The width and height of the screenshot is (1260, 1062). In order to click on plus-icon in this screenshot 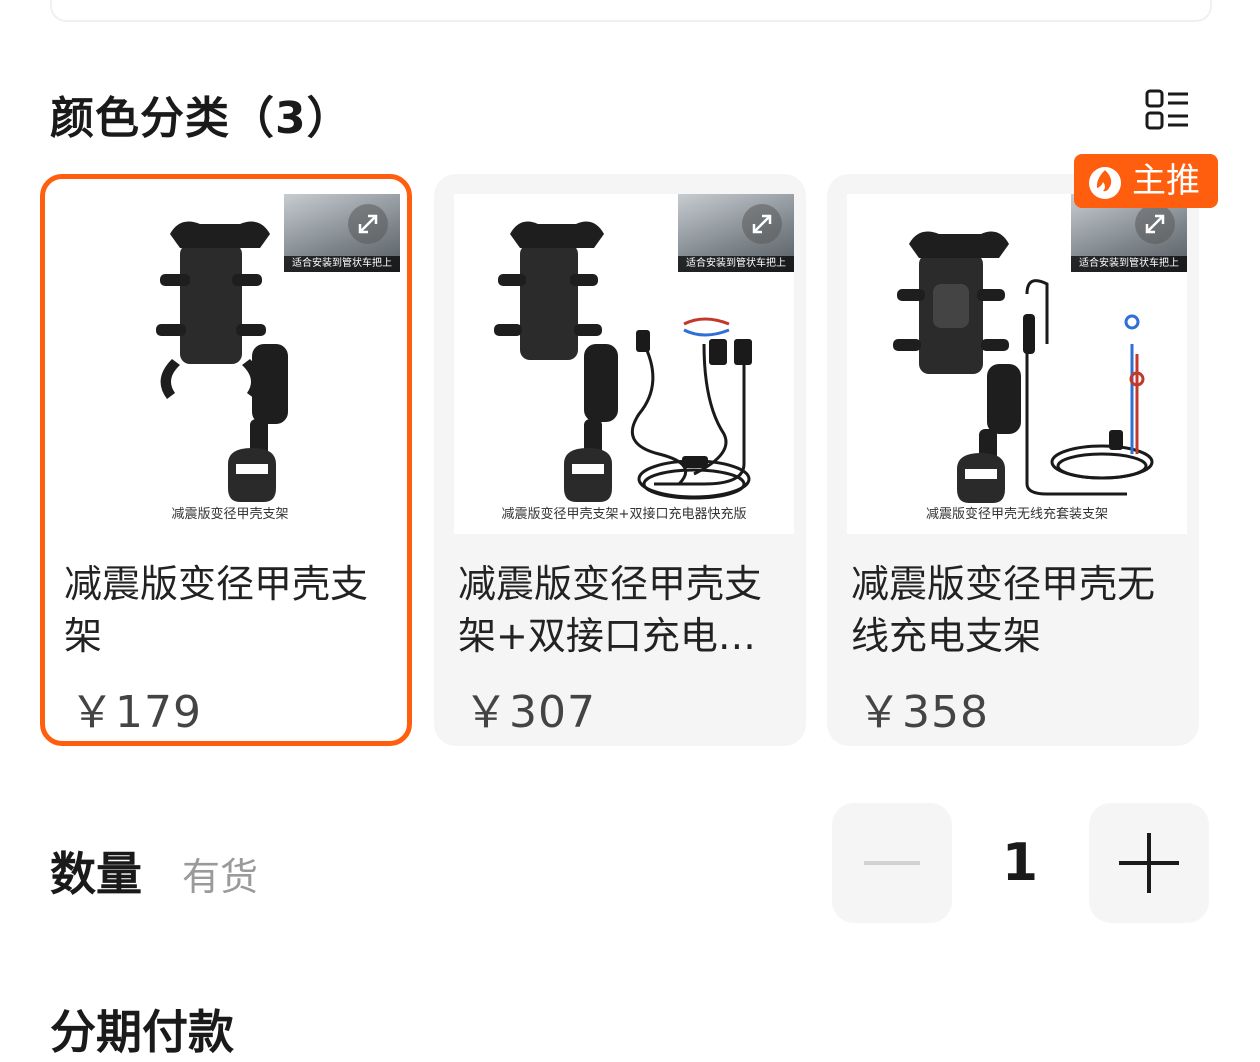, I will do `click(1149, 863)`.